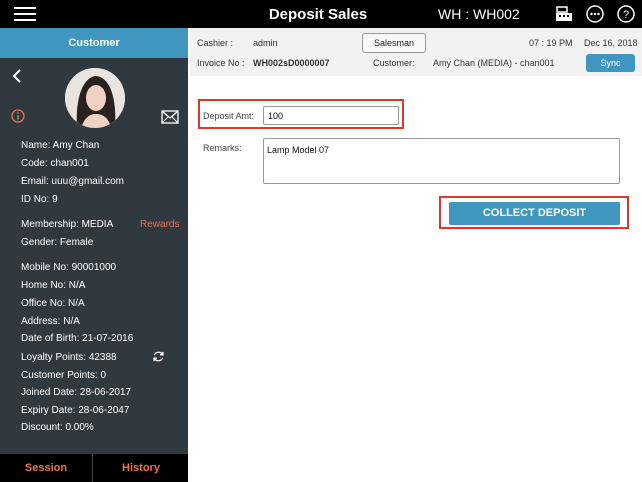  I want to click on cashier-value: admin, so click(265, 43).